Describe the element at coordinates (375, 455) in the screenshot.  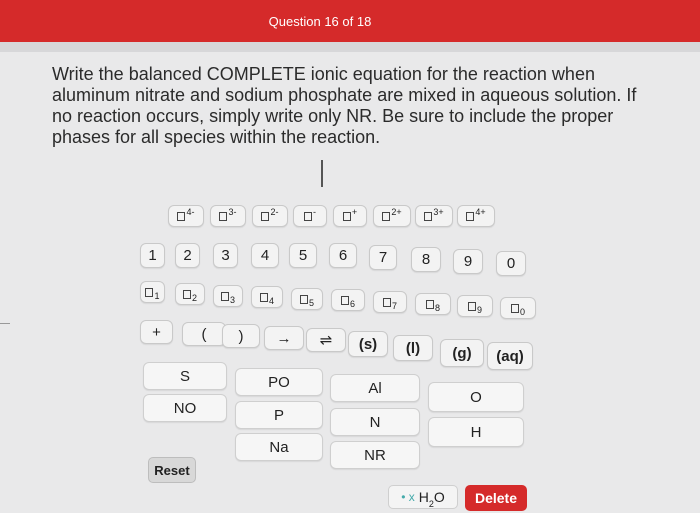
I see `nr-key: NR` at that location.